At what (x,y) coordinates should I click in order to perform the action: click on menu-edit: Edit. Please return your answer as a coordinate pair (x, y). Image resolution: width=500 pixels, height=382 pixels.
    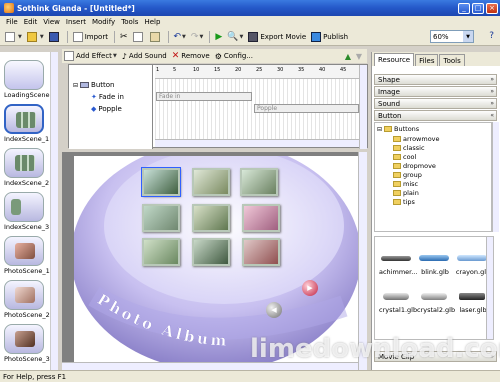
    Looking at the image, I should click on (31, 22).